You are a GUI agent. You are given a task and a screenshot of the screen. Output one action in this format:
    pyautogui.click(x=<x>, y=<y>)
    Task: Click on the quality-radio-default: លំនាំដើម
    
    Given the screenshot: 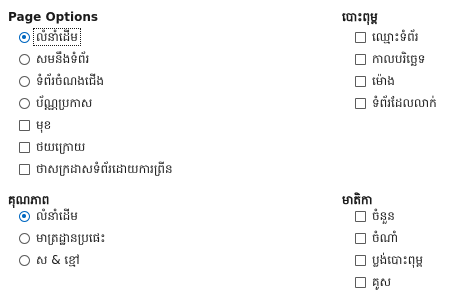 What is the action you would take?
    pyautogui.click(x=48, y=216)
    